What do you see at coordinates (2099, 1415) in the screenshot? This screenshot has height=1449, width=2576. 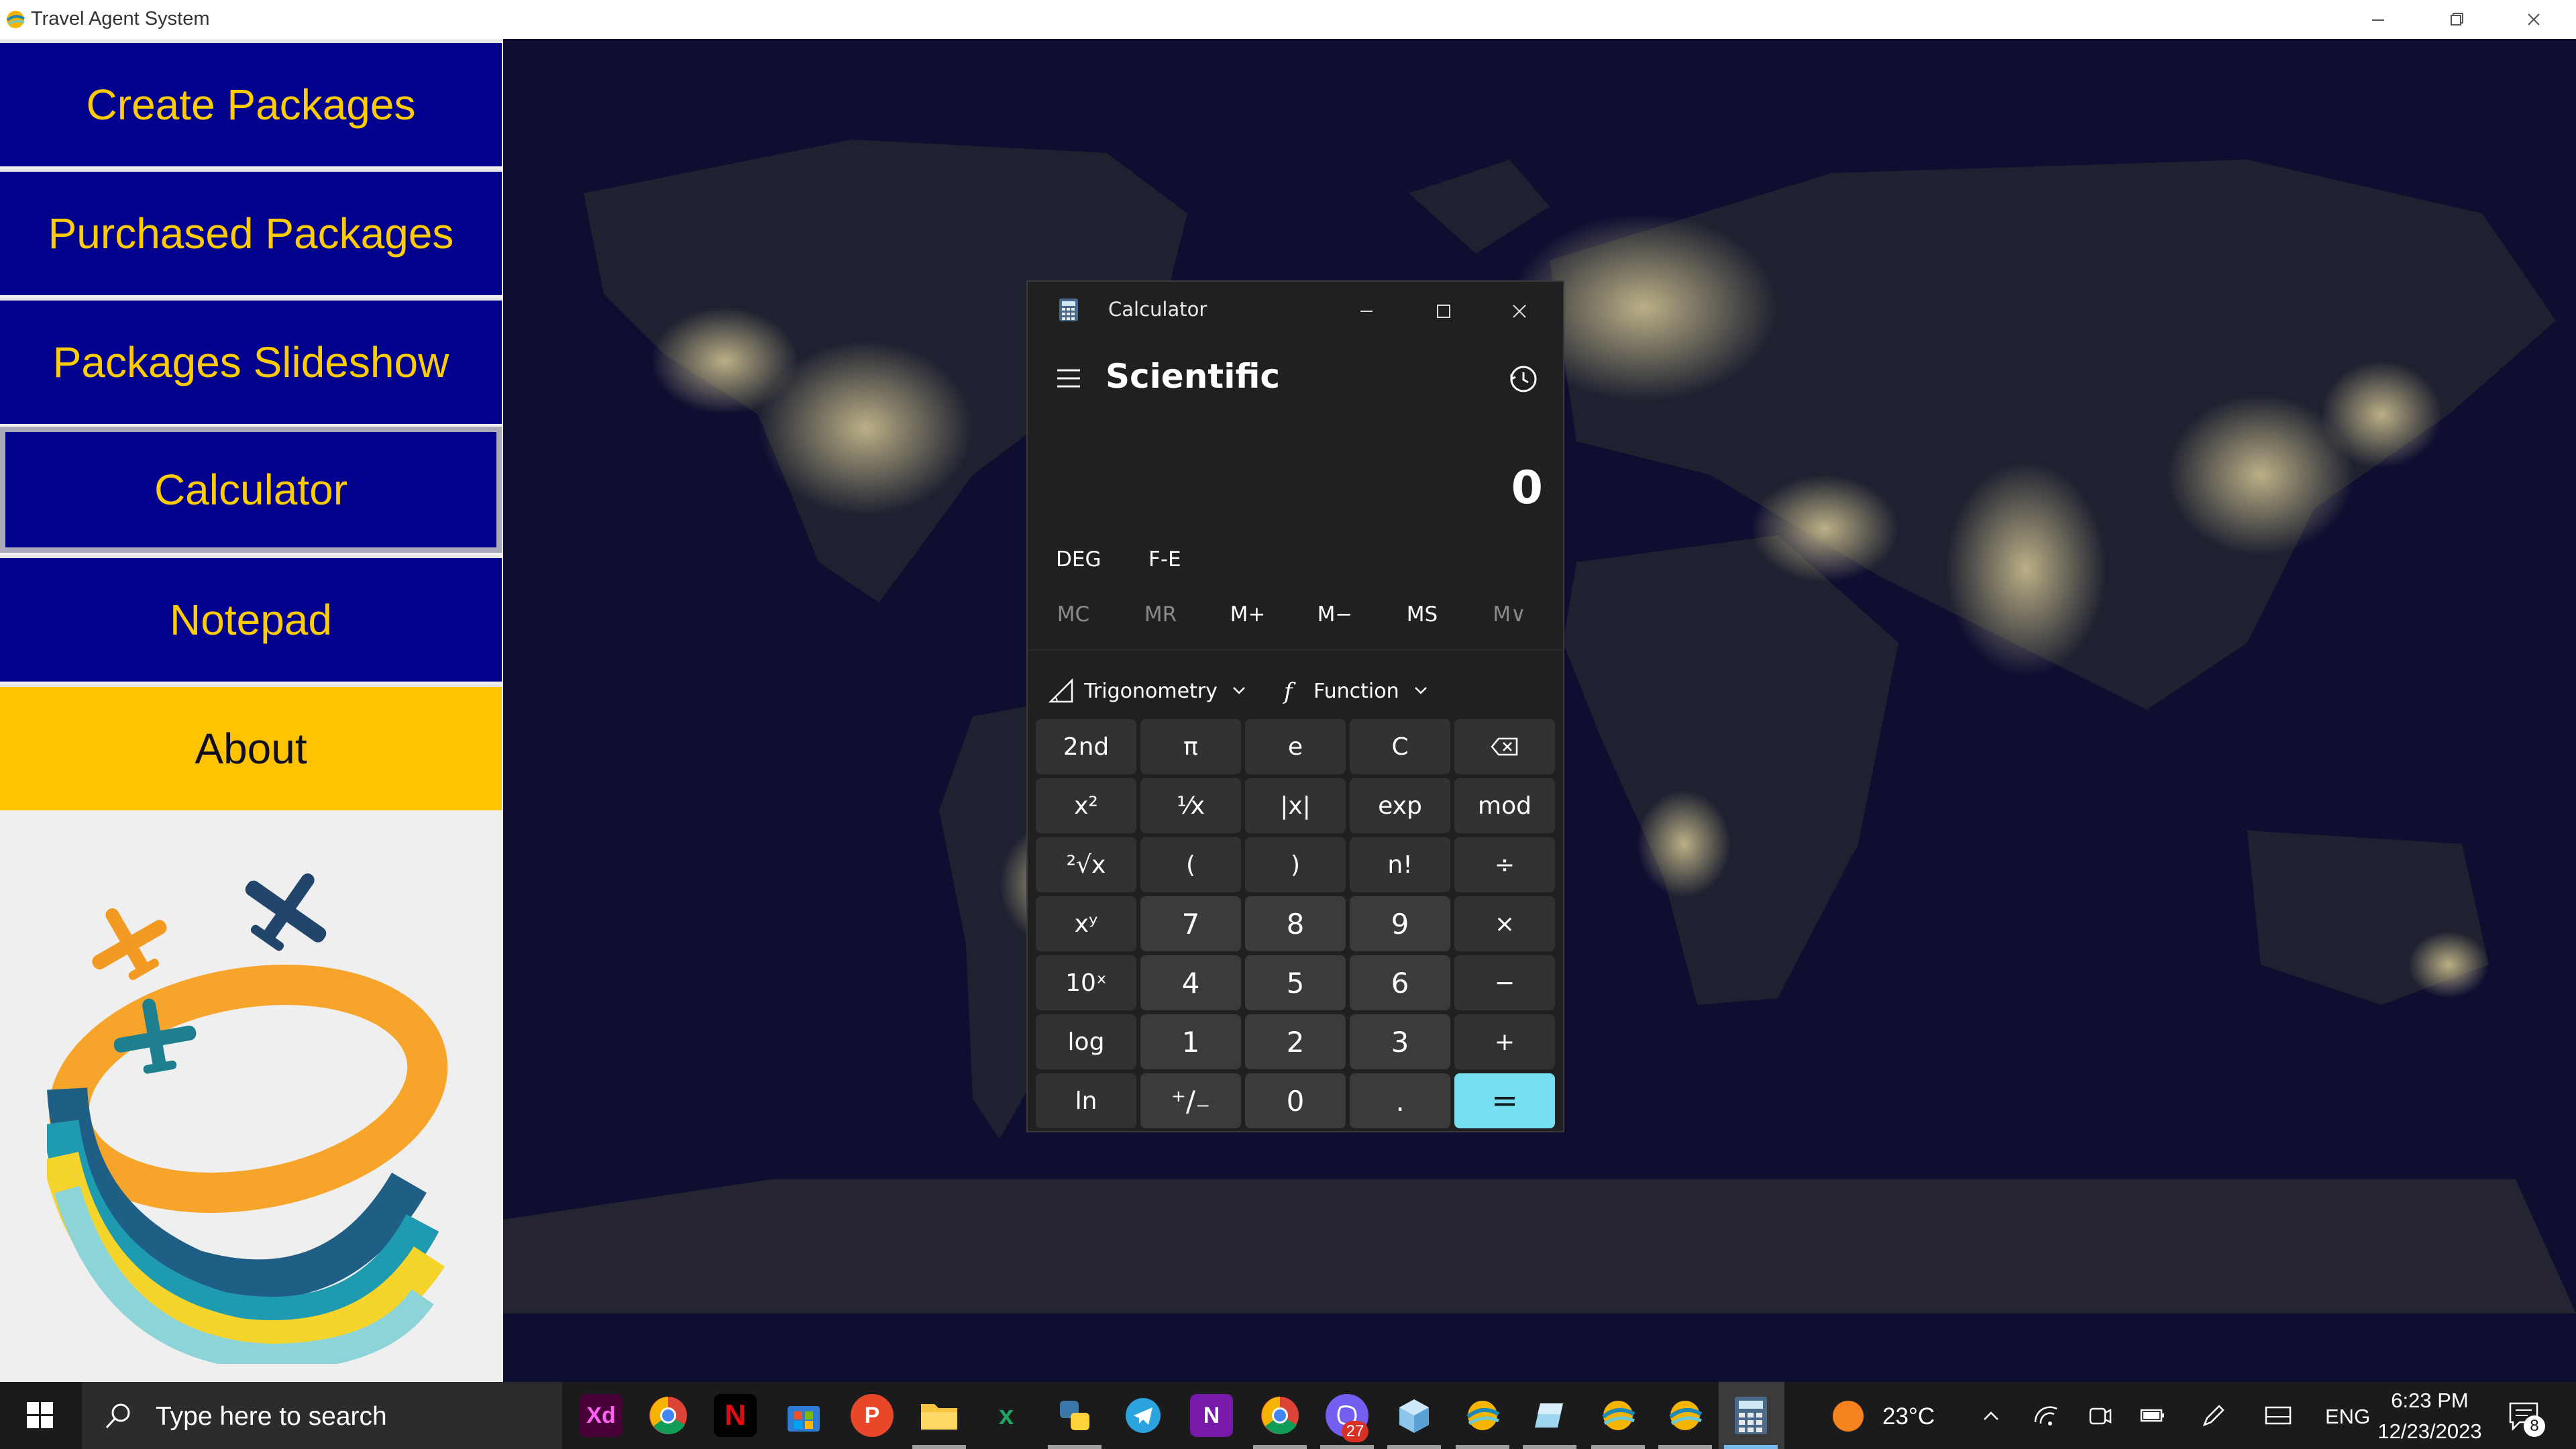 I see `camera-icon` at bounding box center [2099, 1415].